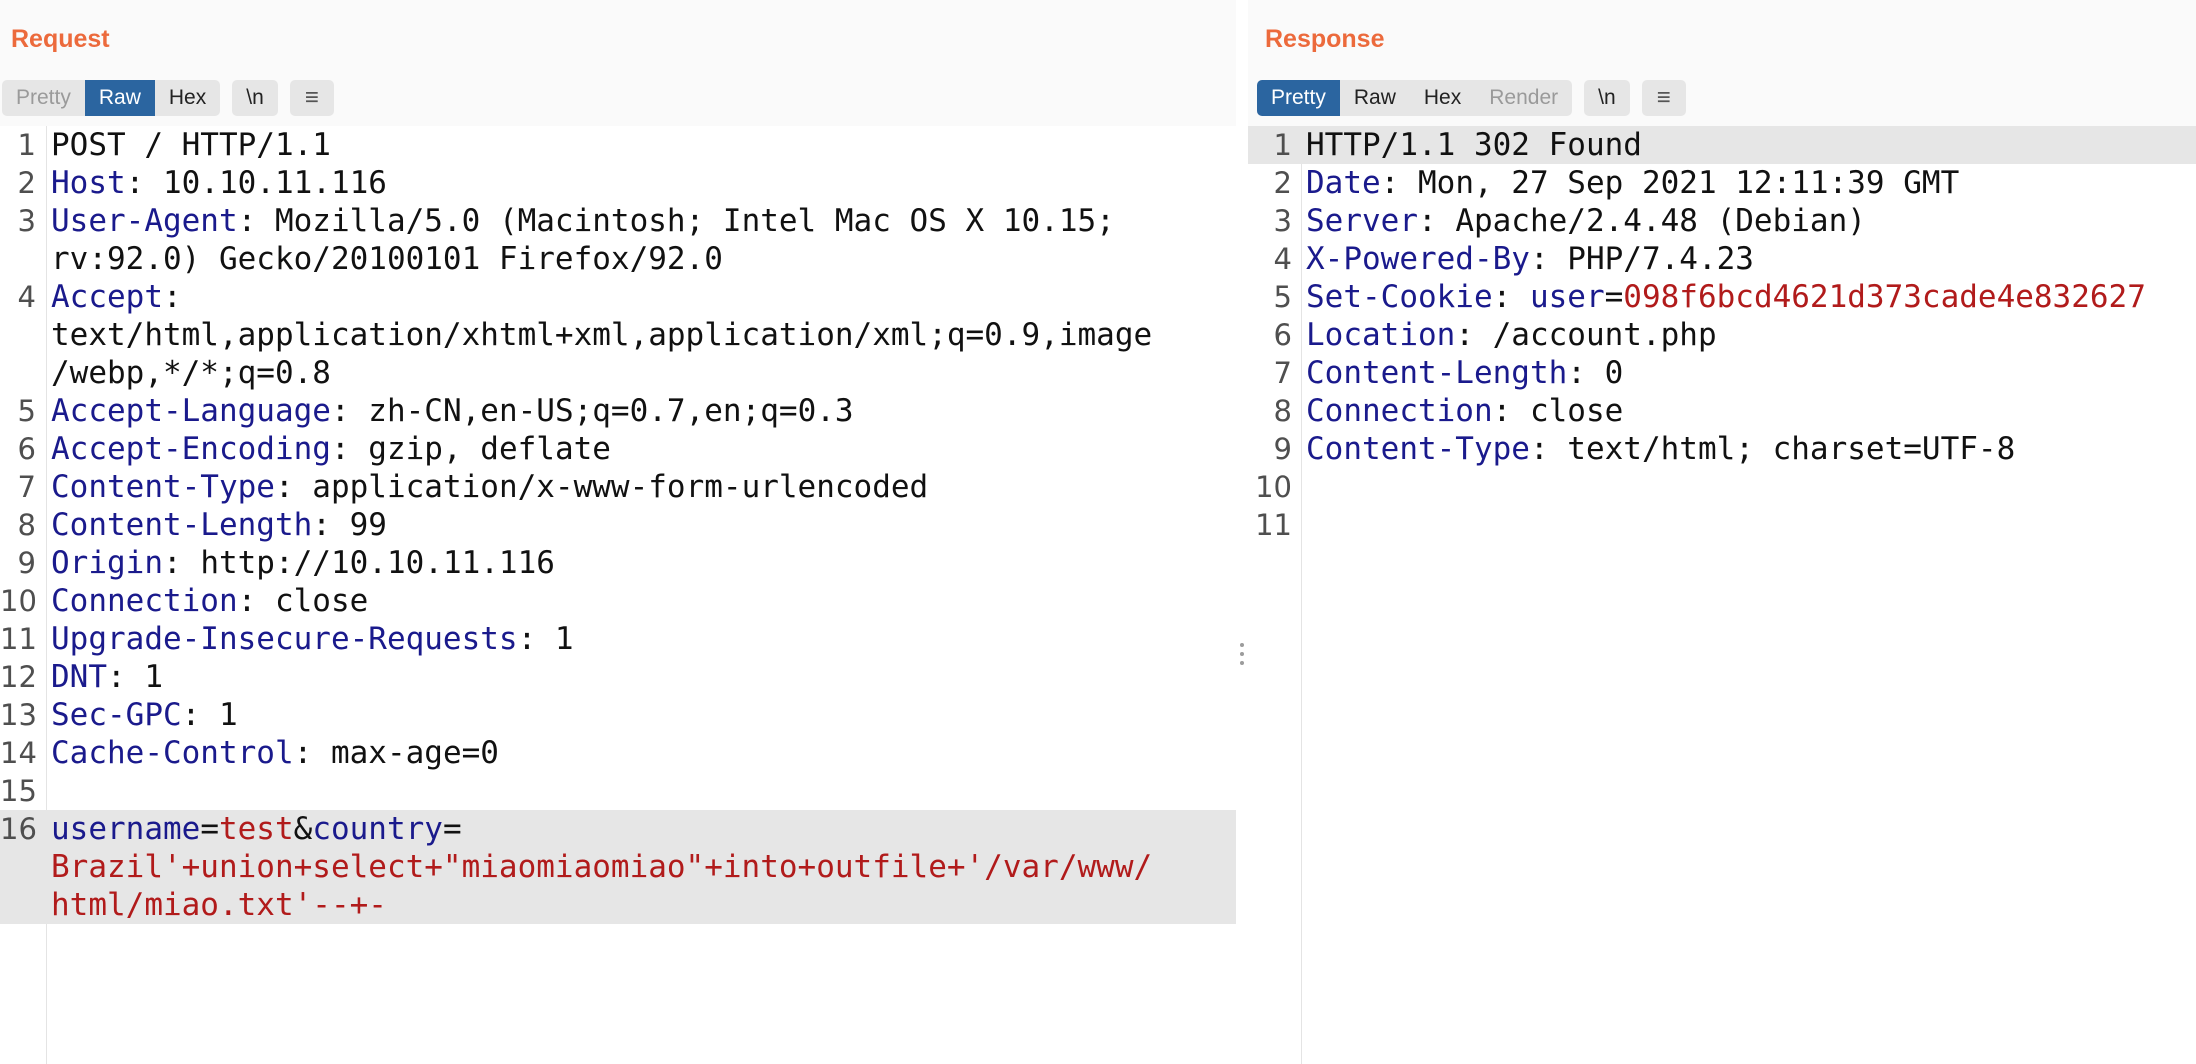 This screenshot has height=1064, width=2196. I want to click on code-line: 10 ​, so click(1722, 487).